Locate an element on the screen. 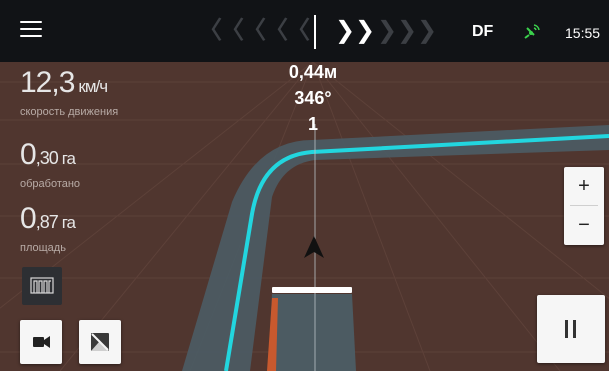 The width and height of the screenshot is (609, 371). lightbar-guidance: 〈 〈 〈 〈 〈 ❯ ❯ ❯ ❯ ❯ is located at coordinates (313, 31).